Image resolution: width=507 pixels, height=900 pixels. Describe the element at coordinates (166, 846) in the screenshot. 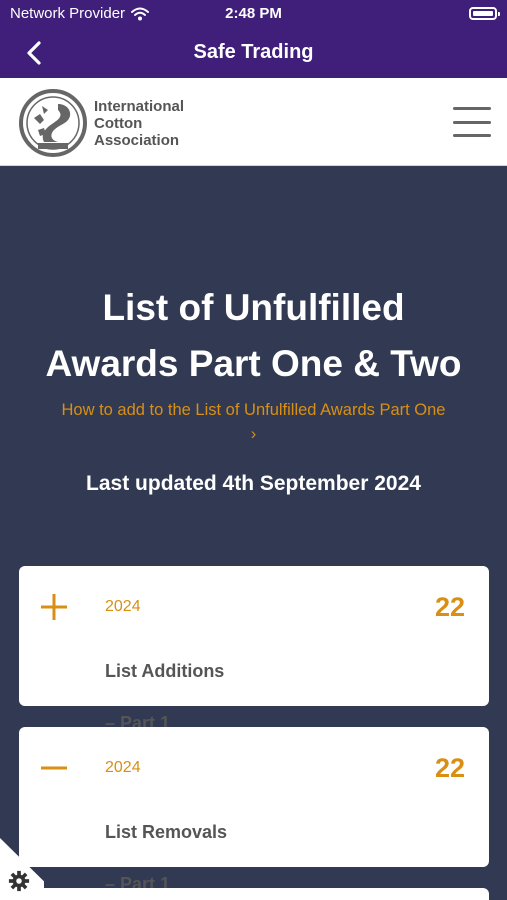

I see `card-label: List Removals – Part 1` at that location.